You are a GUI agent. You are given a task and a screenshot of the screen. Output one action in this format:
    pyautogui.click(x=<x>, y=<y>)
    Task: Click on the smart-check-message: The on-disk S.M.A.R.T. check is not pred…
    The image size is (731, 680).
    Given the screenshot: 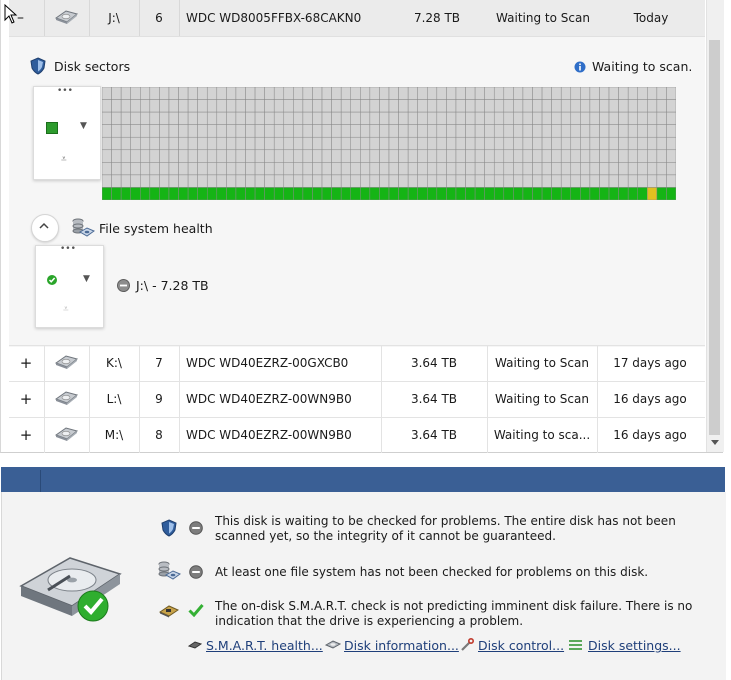 What is the action you would take?
    pyautogui.click(x=454, y=613)
    